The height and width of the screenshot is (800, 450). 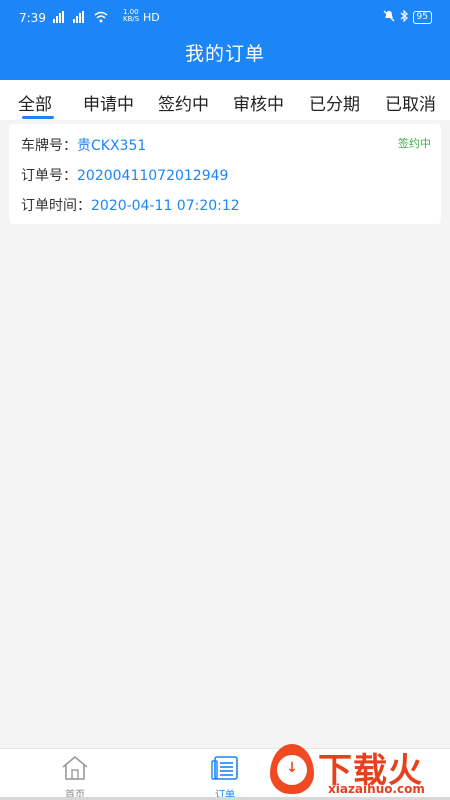 I want to click on nav-home: 首页, so click(x=75, y=777).